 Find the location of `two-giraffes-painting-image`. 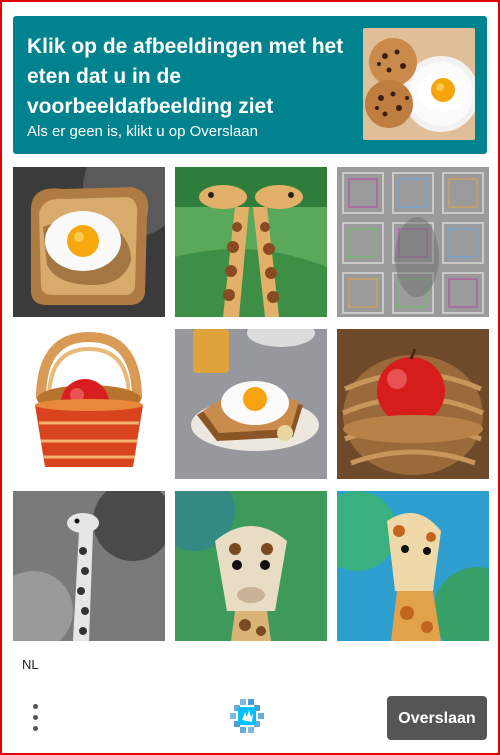

two-giraffes-painting-image is located at coordinates (251, 242).